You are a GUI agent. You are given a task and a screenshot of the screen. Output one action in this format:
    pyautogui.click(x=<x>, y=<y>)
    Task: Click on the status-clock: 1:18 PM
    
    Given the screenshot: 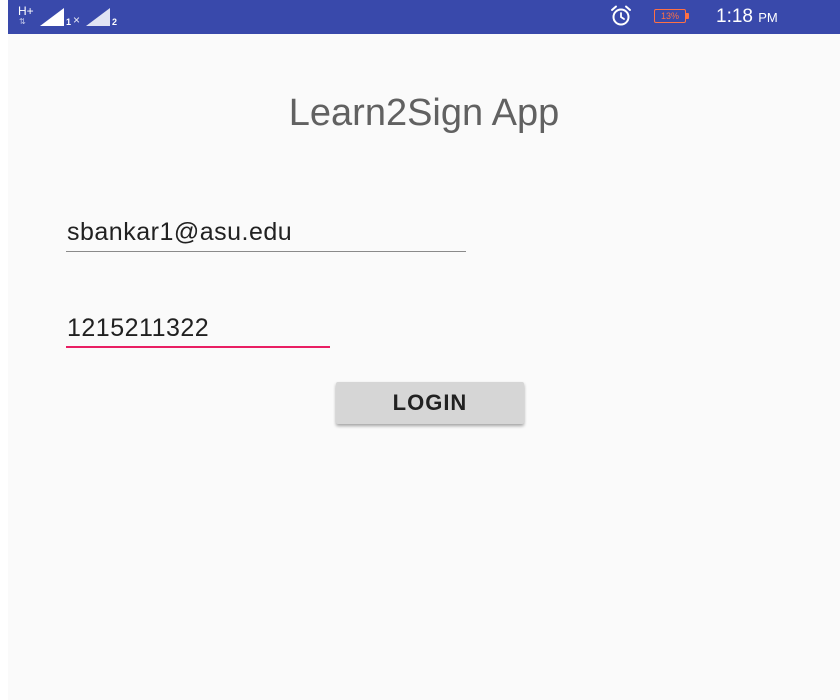 What is the action you would take?
    pyautogui.click(x=747, y=17)
    